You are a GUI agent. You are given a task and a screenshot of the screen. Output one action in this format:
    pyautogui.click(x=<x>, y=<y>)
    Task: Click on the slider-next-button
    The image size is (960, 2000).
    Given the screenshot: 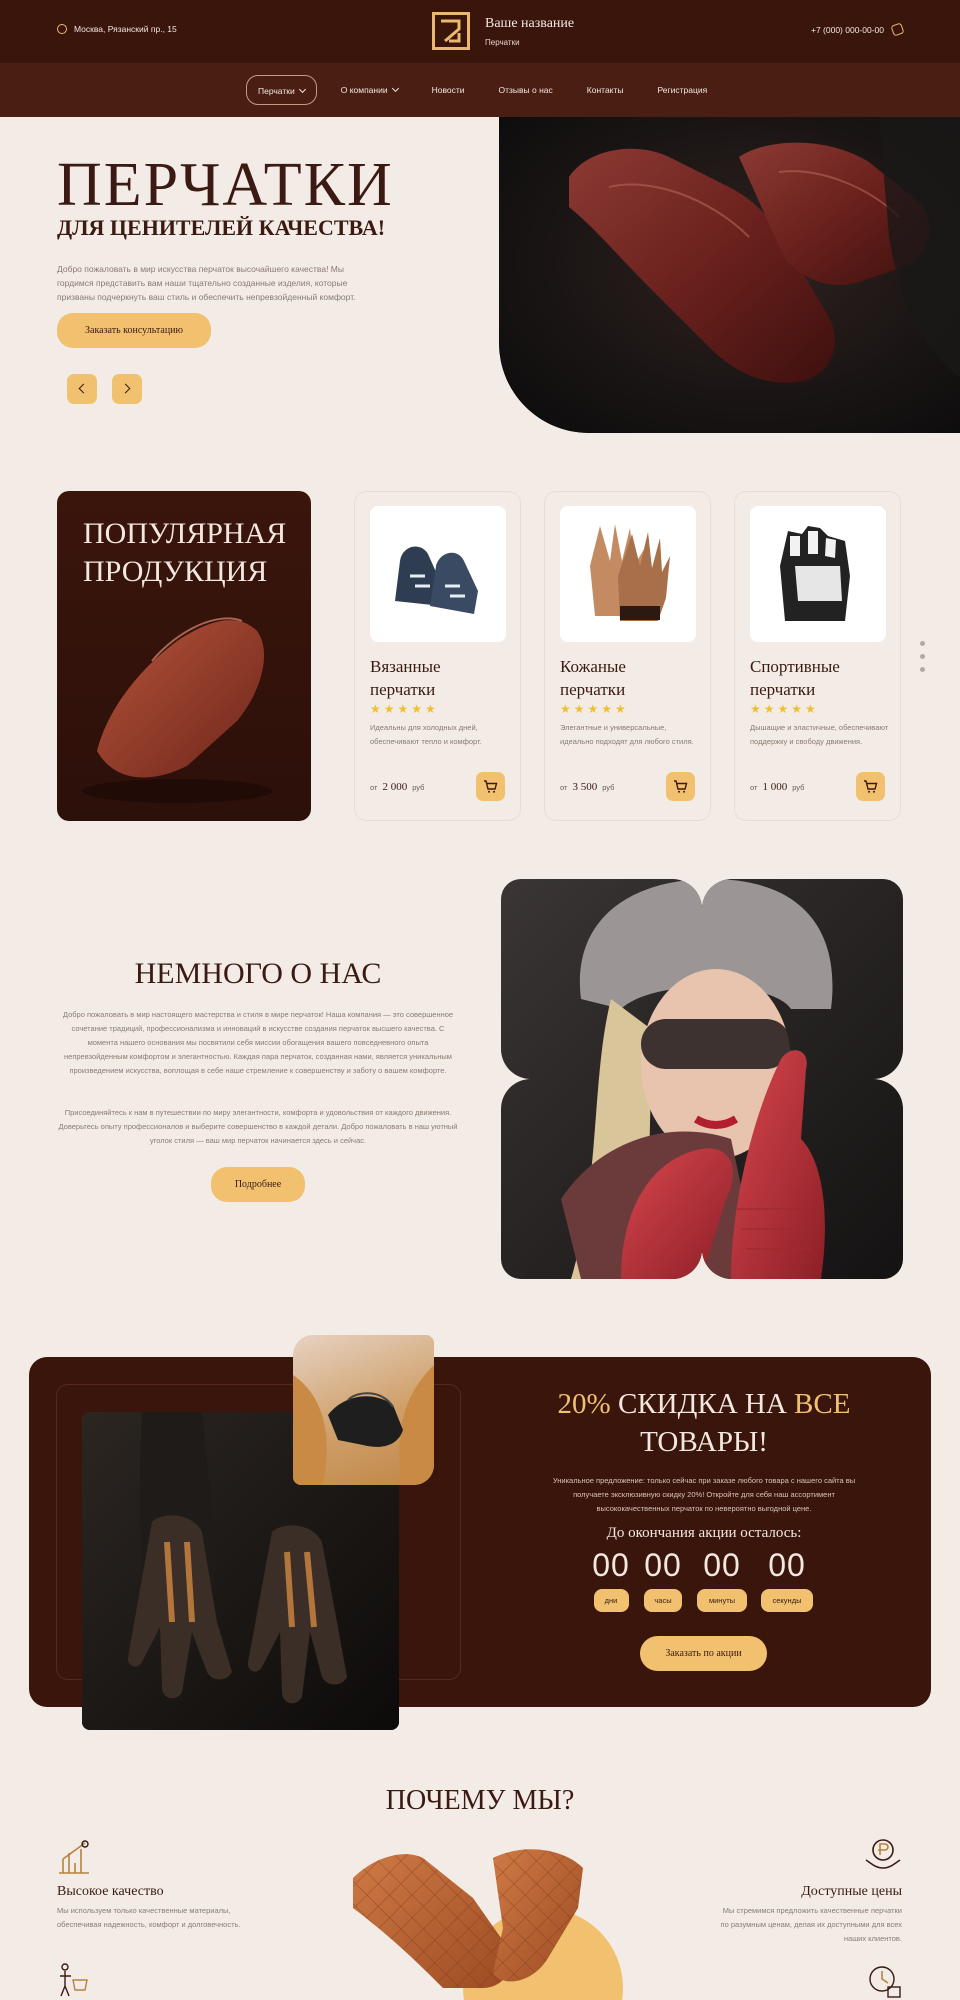 What is the action you would take?
    pyautogui.click(x=127, y=389)
    